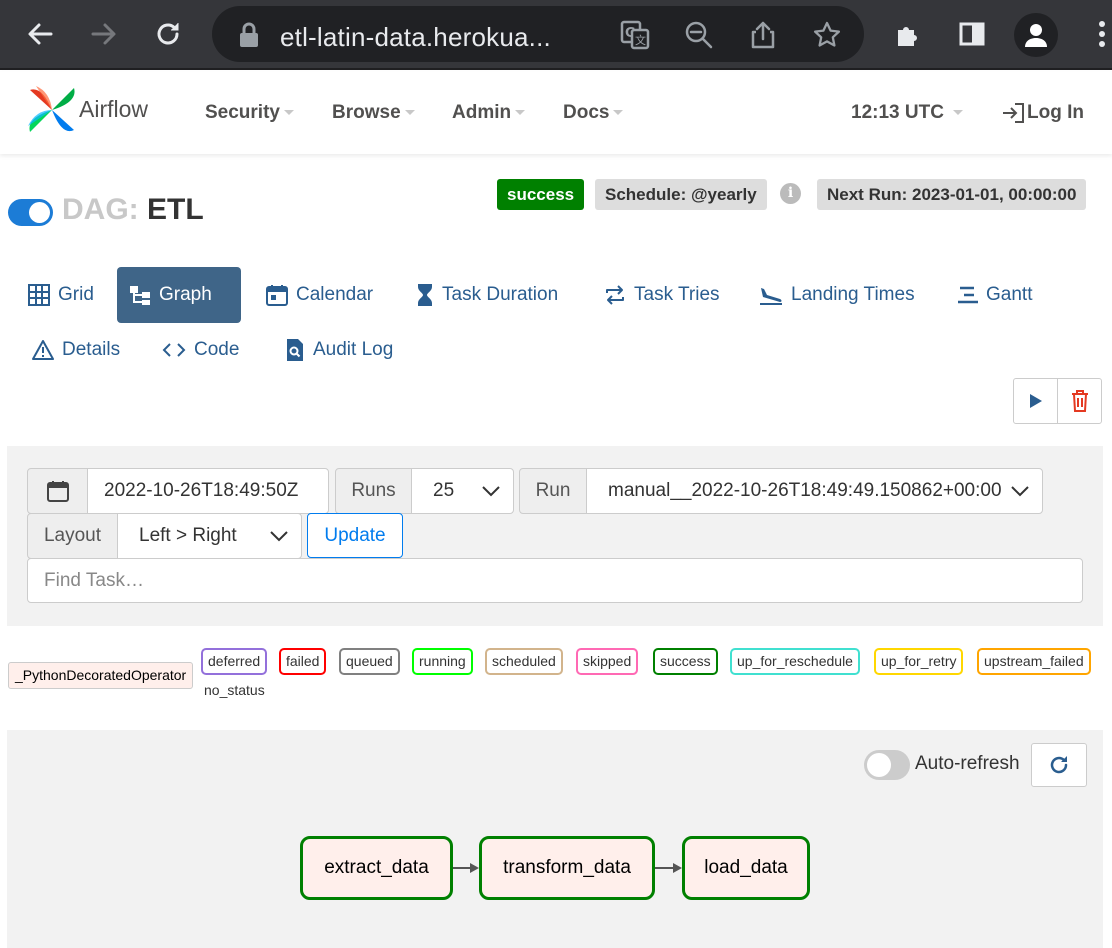  Describe the element at coordinates (104, 34) in the screenshot. I see `forward-arrow-icon` at that location.